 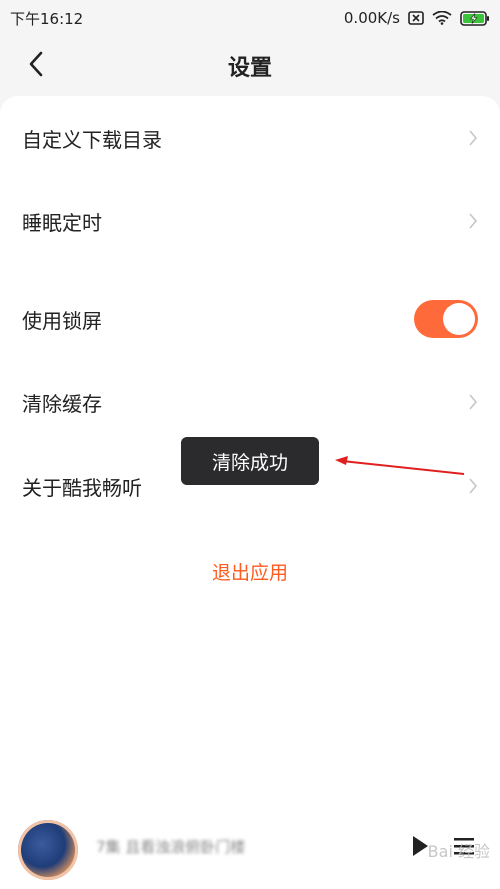 I want to click on sim-x-icon, so click(x=416, y=18).